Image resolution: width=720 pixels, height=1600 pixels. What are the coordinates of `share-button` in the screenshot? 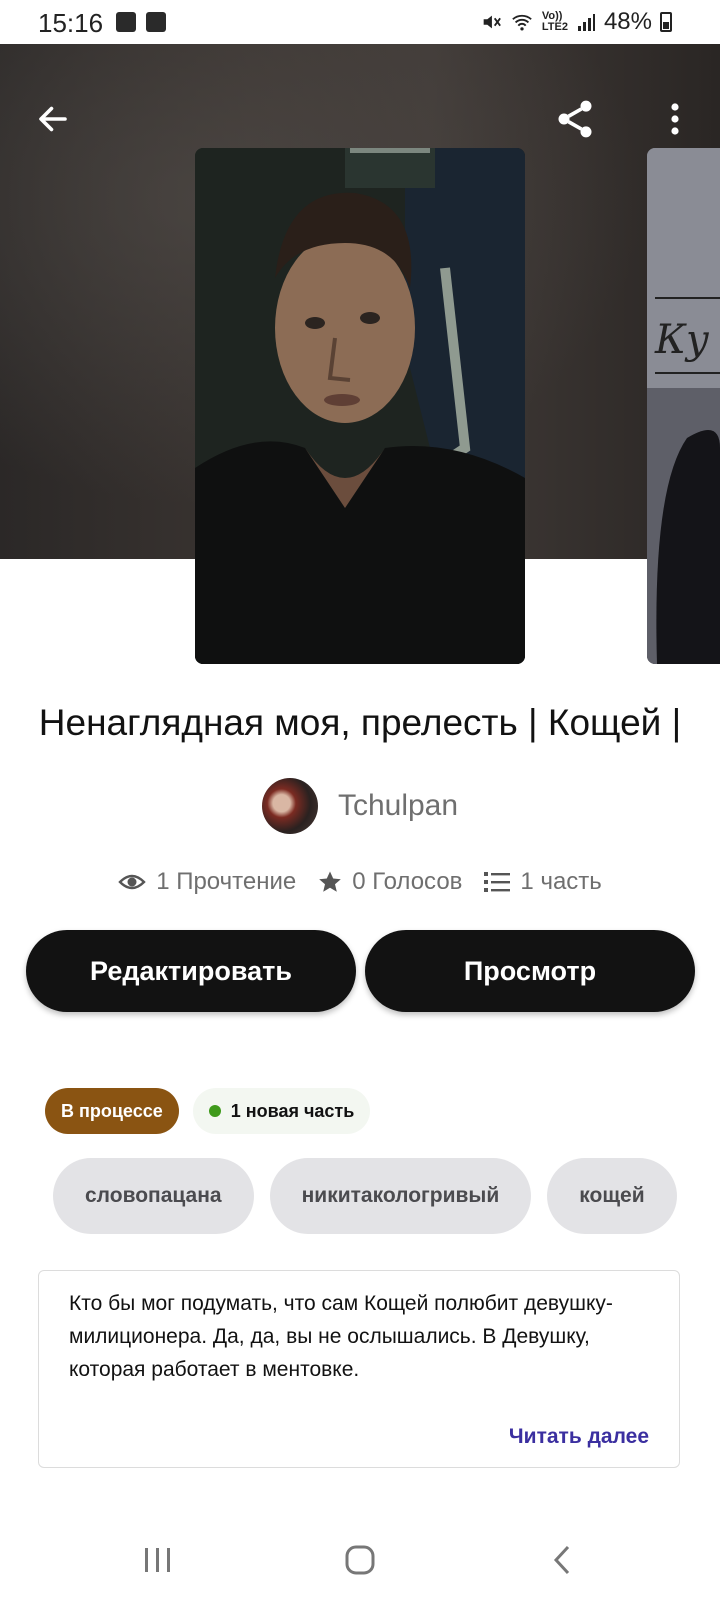 It's located at (575, 119).